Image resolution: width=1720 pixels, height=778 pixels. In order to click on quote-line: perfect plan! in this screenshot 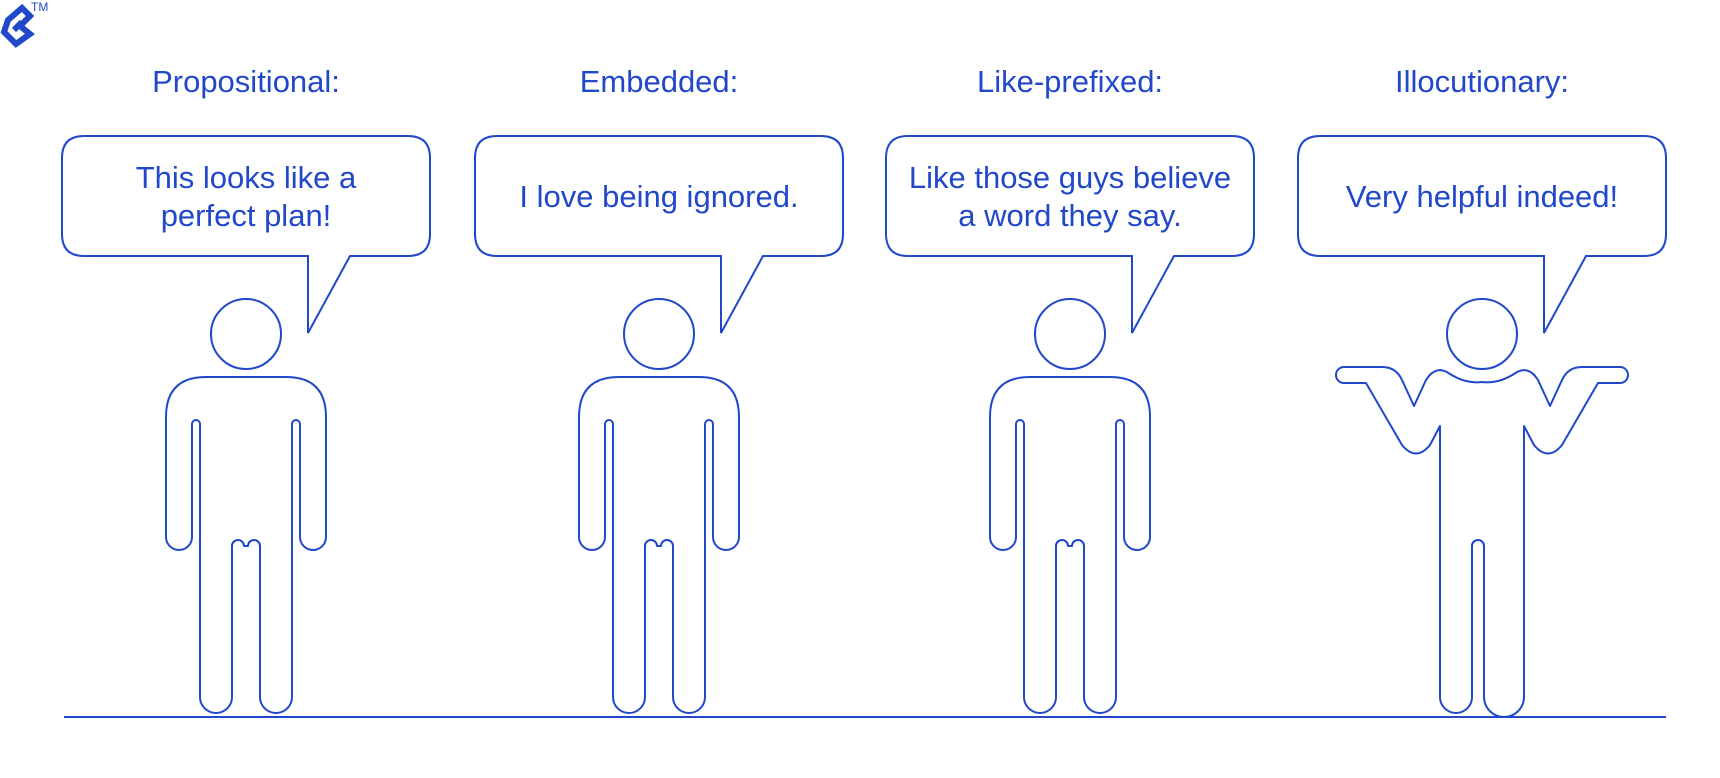, I will do `click(246, 215)`.